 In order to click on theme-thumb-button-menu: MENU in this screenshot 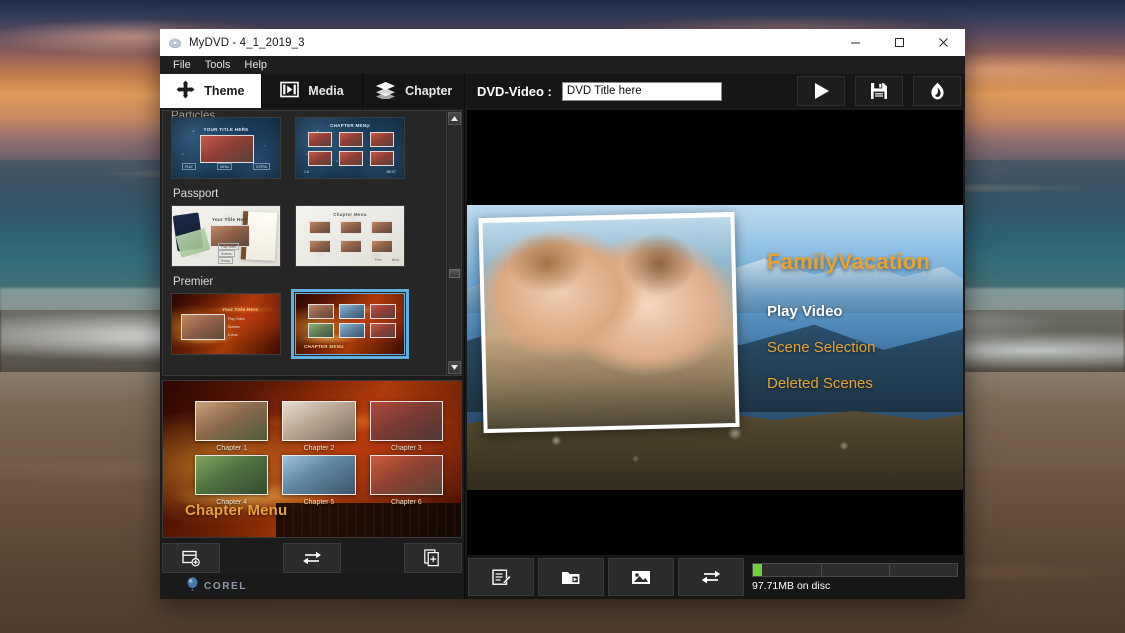, I will do `click(225, 166)`.